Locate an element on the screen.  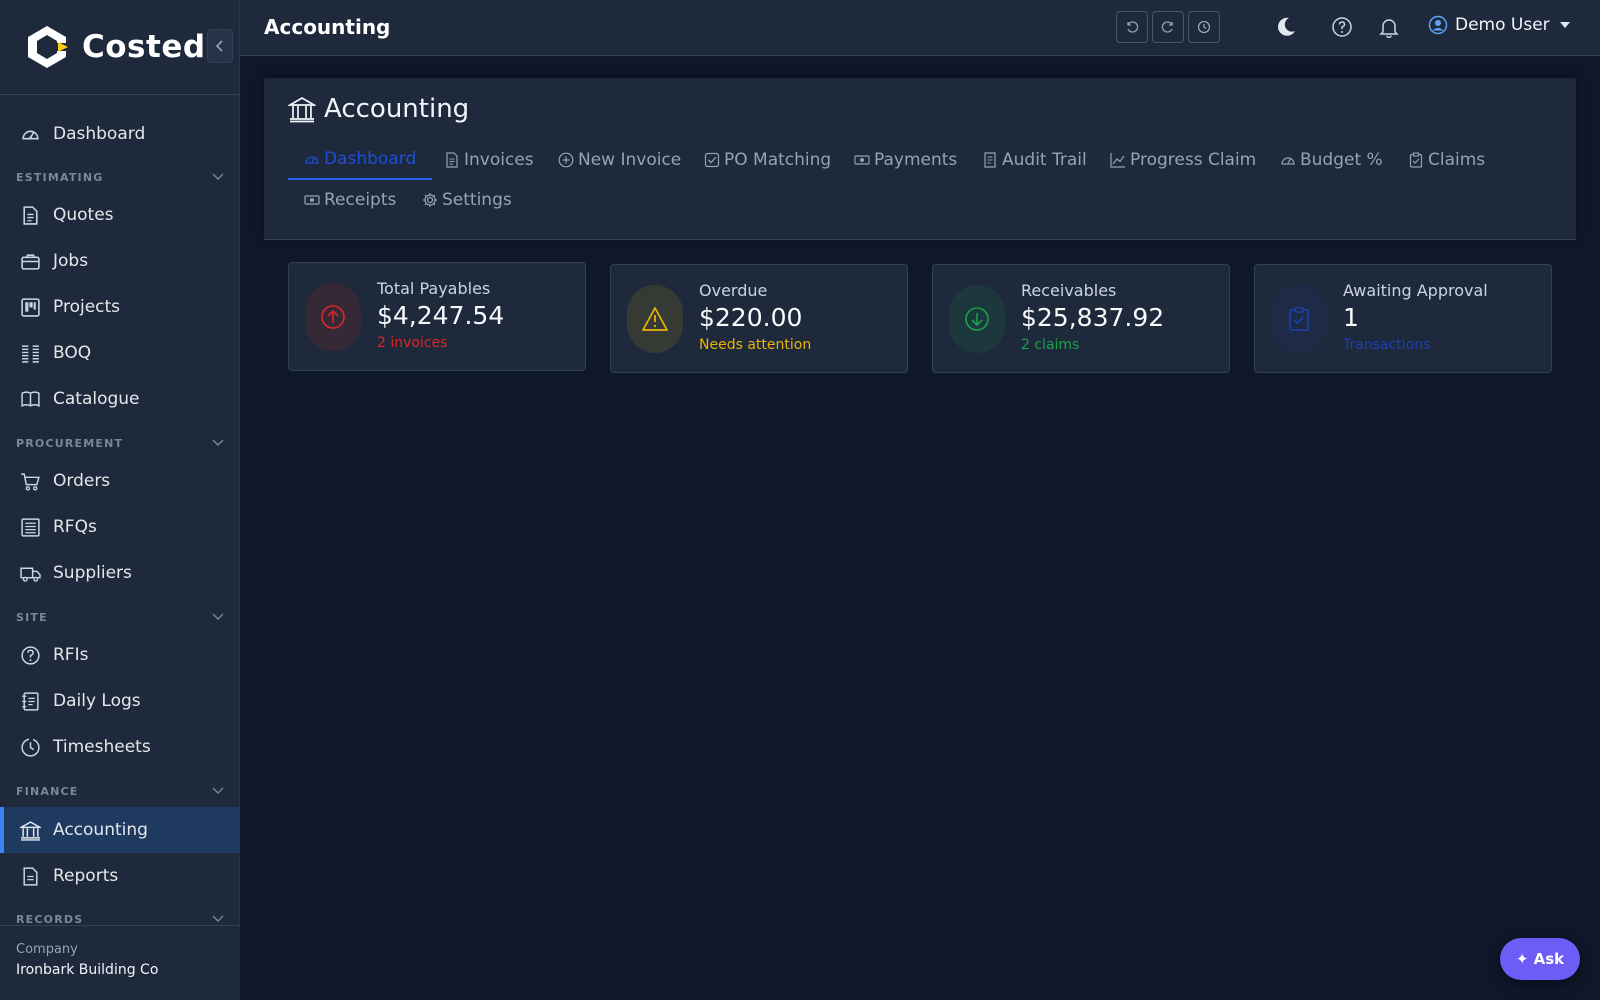
sidebar-item-timesheets: Timesheets is located at coordinates (120, 747).